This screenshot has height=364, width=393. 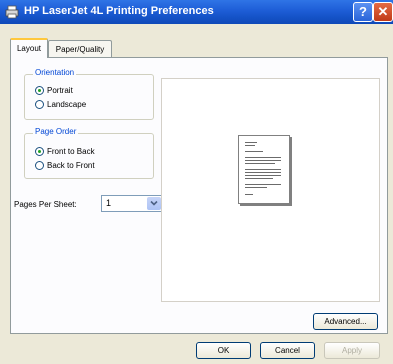 What do you see at coordinates (45, 204) in the screenshot?
I see `pages-per-sheet-label: Pages Per Sheet:` at bounding box center [45, 204].